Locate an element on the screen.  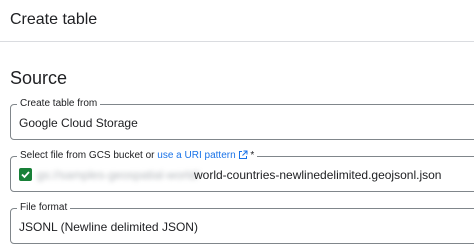
gcs-file-label-text: Select file from GCS bucket or is located at coordinates (89, 155).